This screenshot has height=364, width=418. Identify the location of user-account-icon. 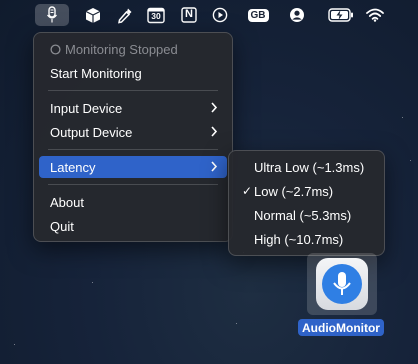
(297, 15).